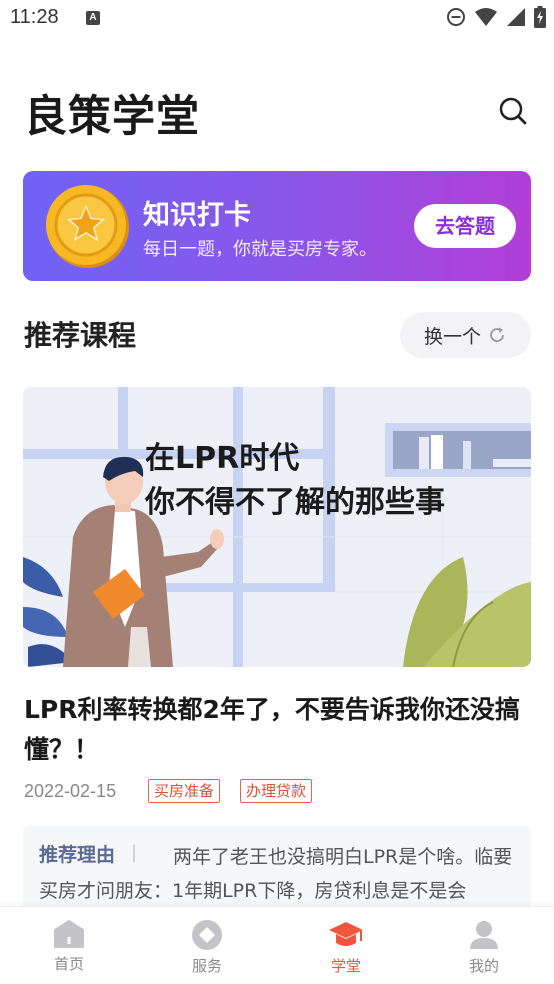  What do you see at coordinates (69, 934) in the screenshot?
I see `home-icon` at bounding box center [69, 934].